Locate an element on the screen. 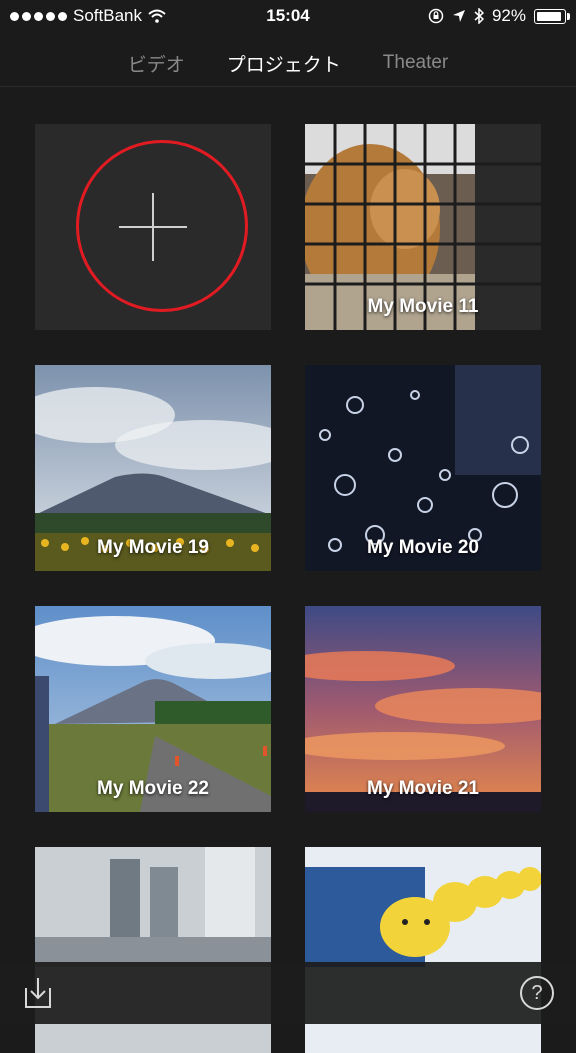  tab-theater: Theater is located at coordinates (415, 63).